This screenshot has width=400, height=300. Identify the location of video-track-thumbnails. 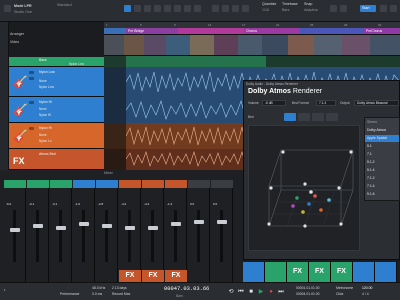
(252, 45).